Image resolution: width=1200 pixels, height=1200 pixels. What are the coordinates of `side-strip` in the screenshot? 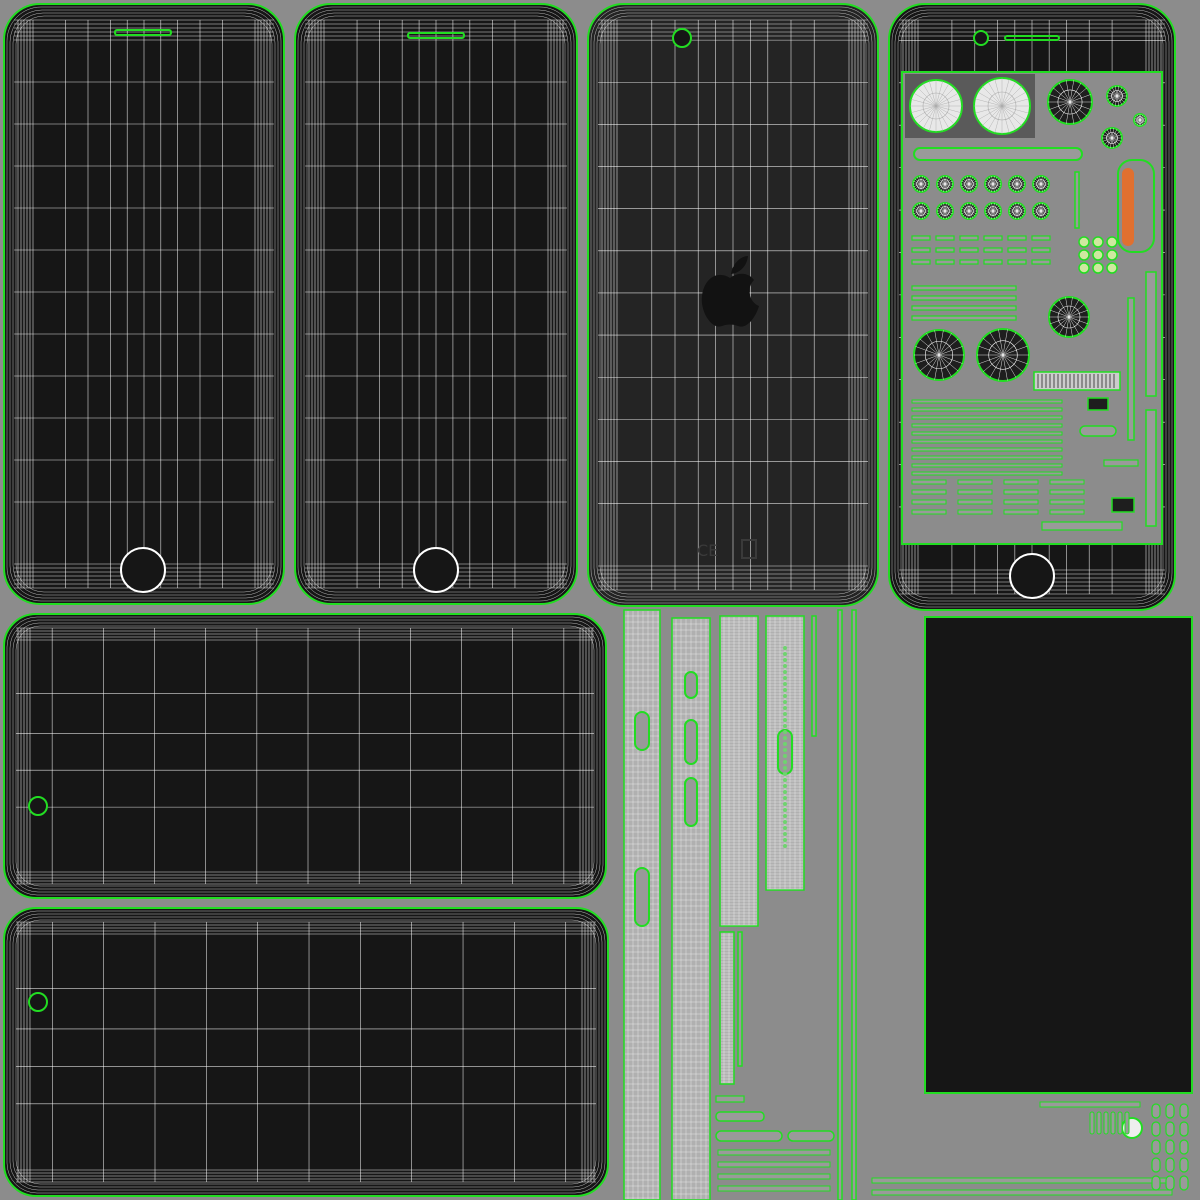 It's located at (1131, 369).